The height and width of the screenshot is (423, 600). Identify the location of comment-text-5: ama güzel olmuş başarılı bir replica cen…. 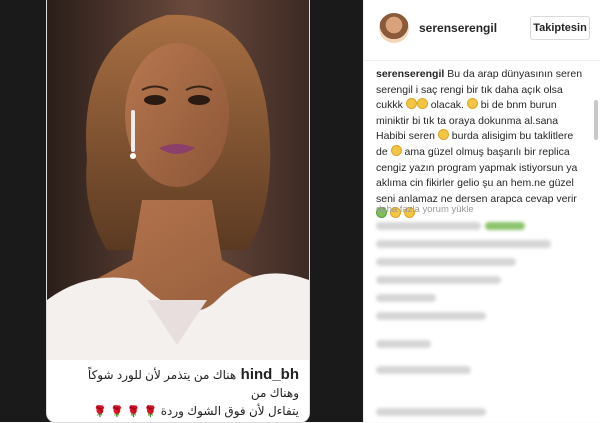
(477, 175).